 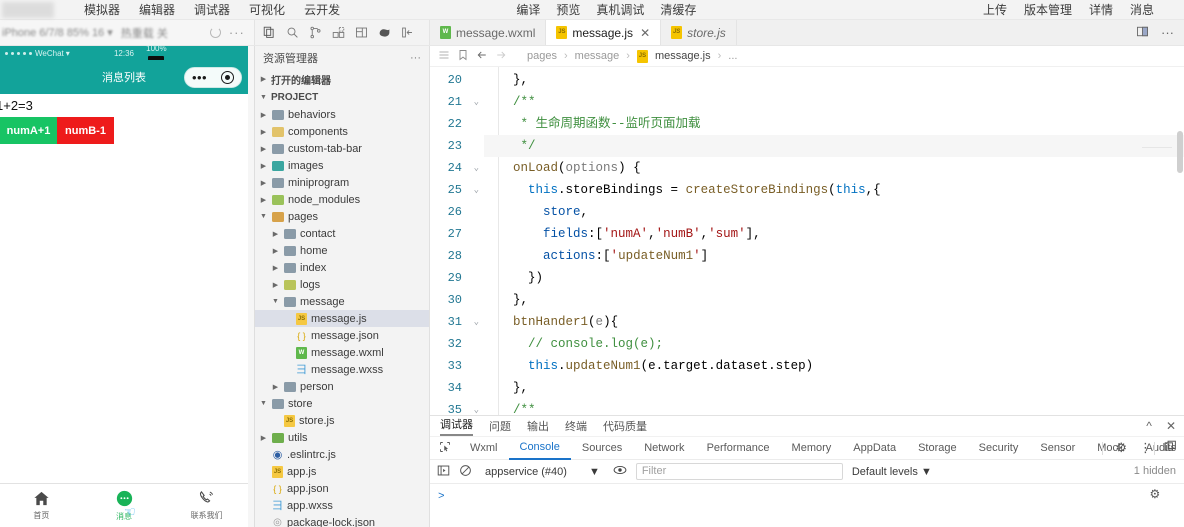 What do you see at coordinates (501, 56) in the screenshot?
I see `arrow-right-icon` at bounding box center [501, 56].